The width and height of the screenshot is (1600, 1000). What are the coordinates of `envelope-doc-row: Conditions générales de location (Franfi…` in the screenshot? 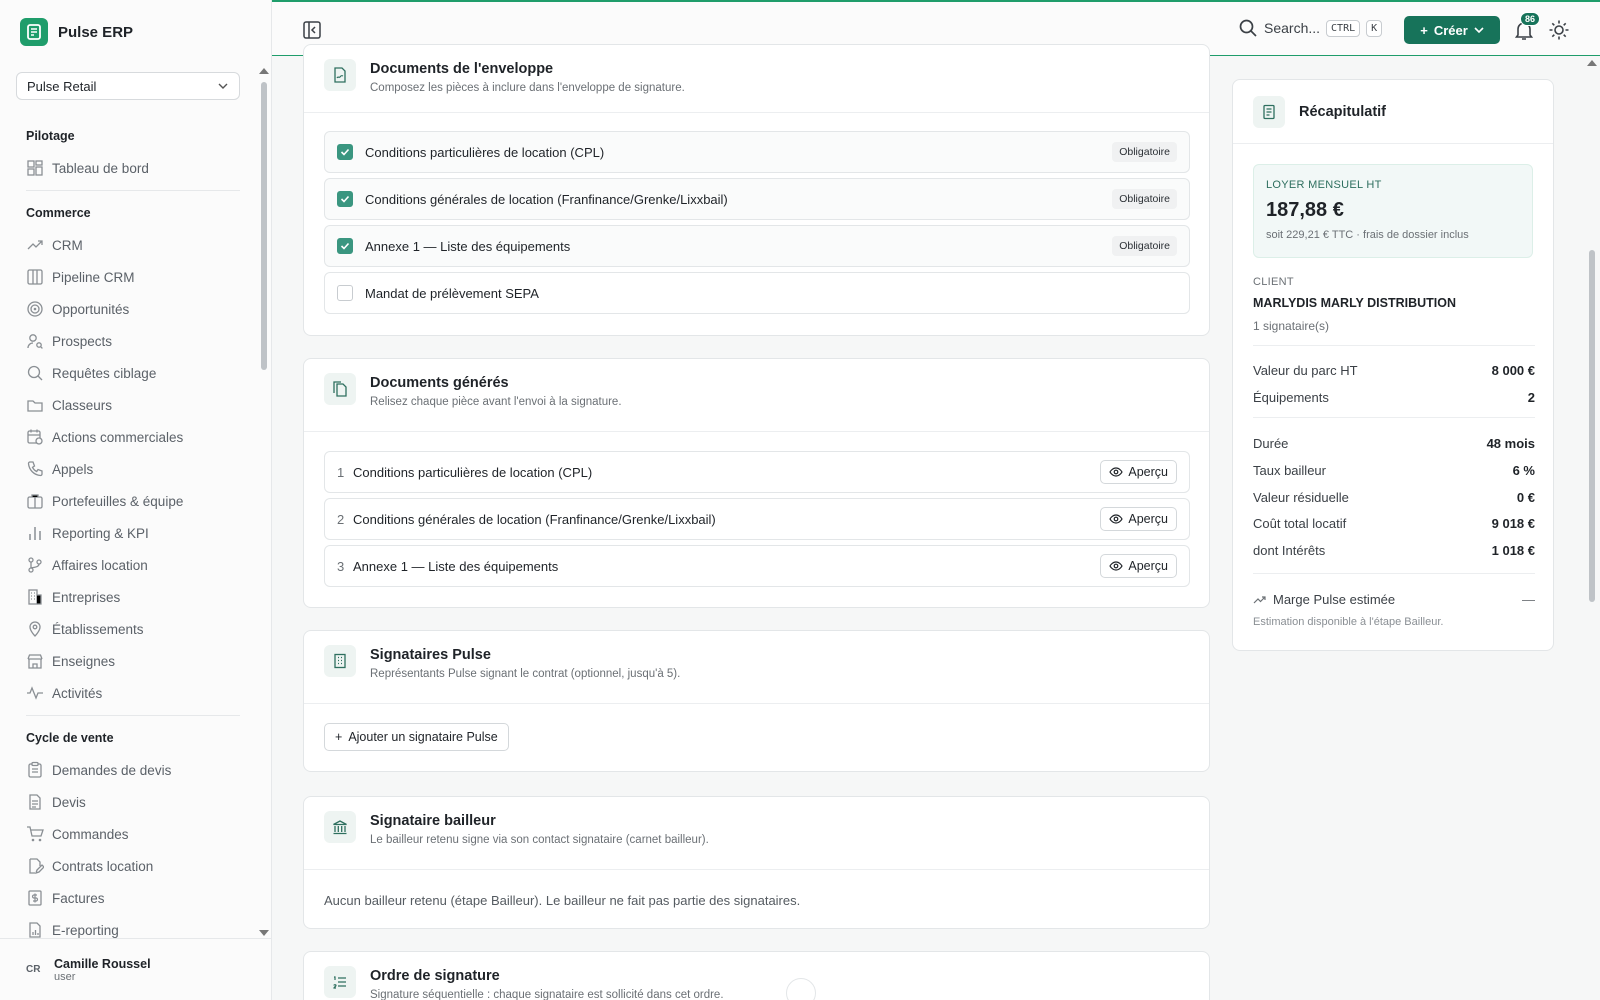 It's located at (757, 199).